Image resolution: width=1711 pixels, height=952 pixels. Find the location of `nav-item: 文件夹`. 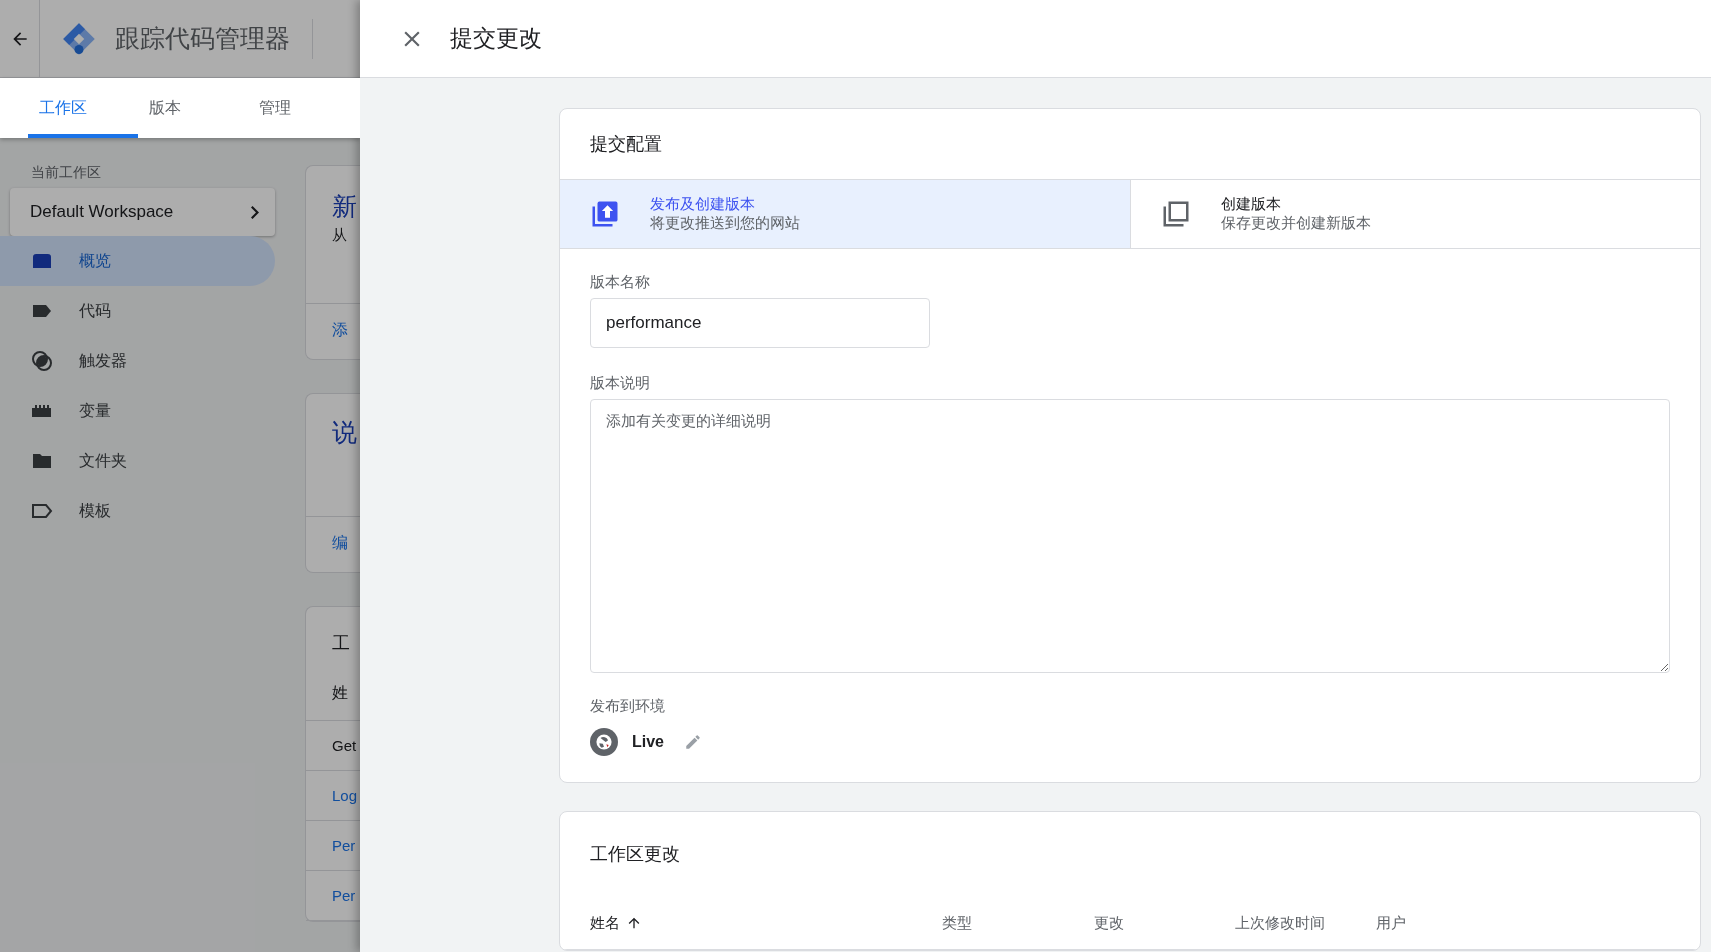

nav-item: 文件夹 is located at coordinates (137, 461).